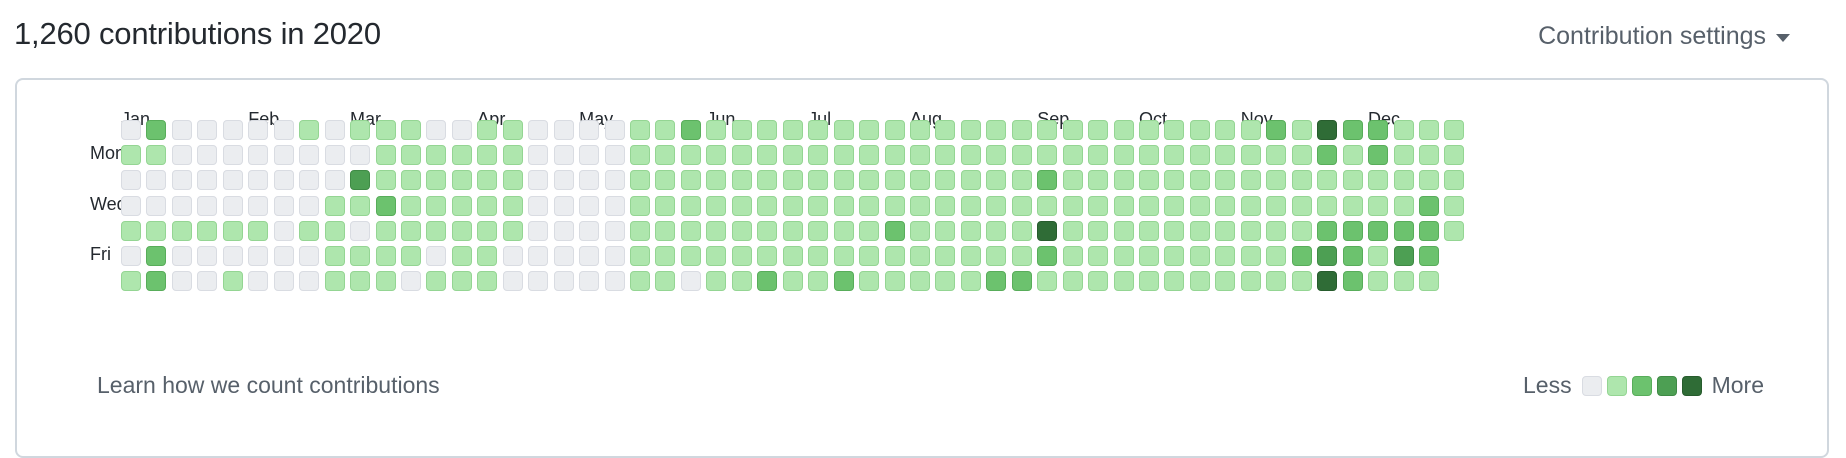 The height and width of the screenshot is (458, 1846). I want to click on contribution-settings-dropdown: Contribution settings, so click(1664, 36).